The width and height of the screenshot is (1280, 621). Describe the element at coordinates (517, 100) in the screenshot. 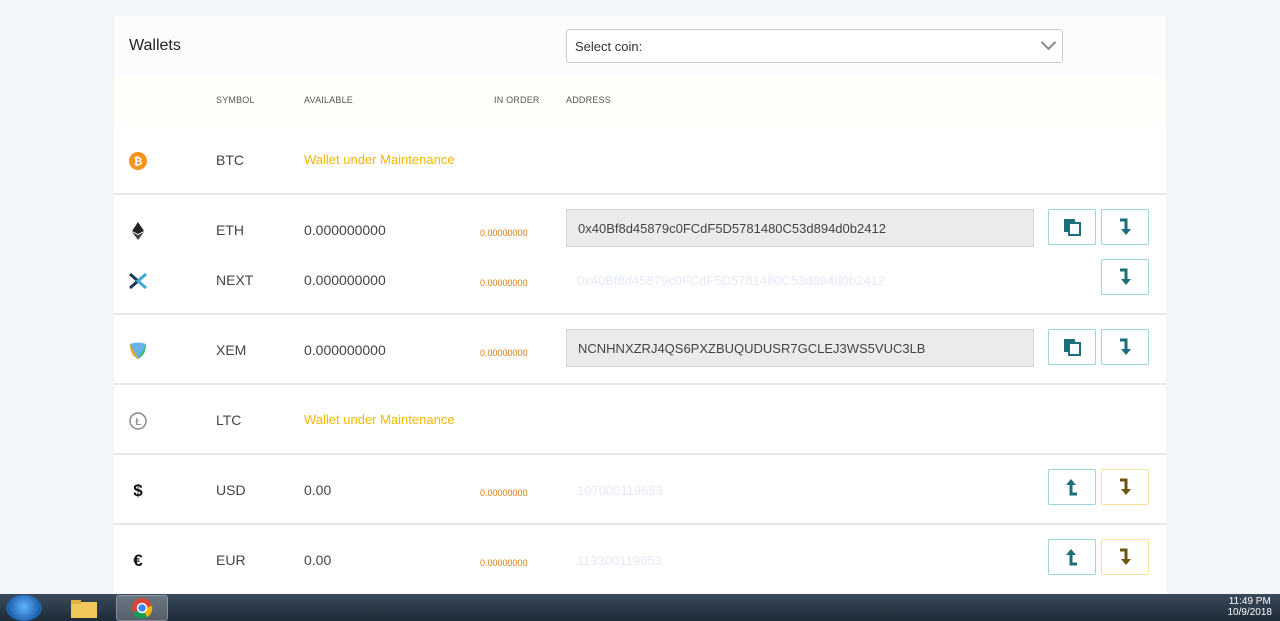

I see `column-in-order: IN ORDER` at that location.